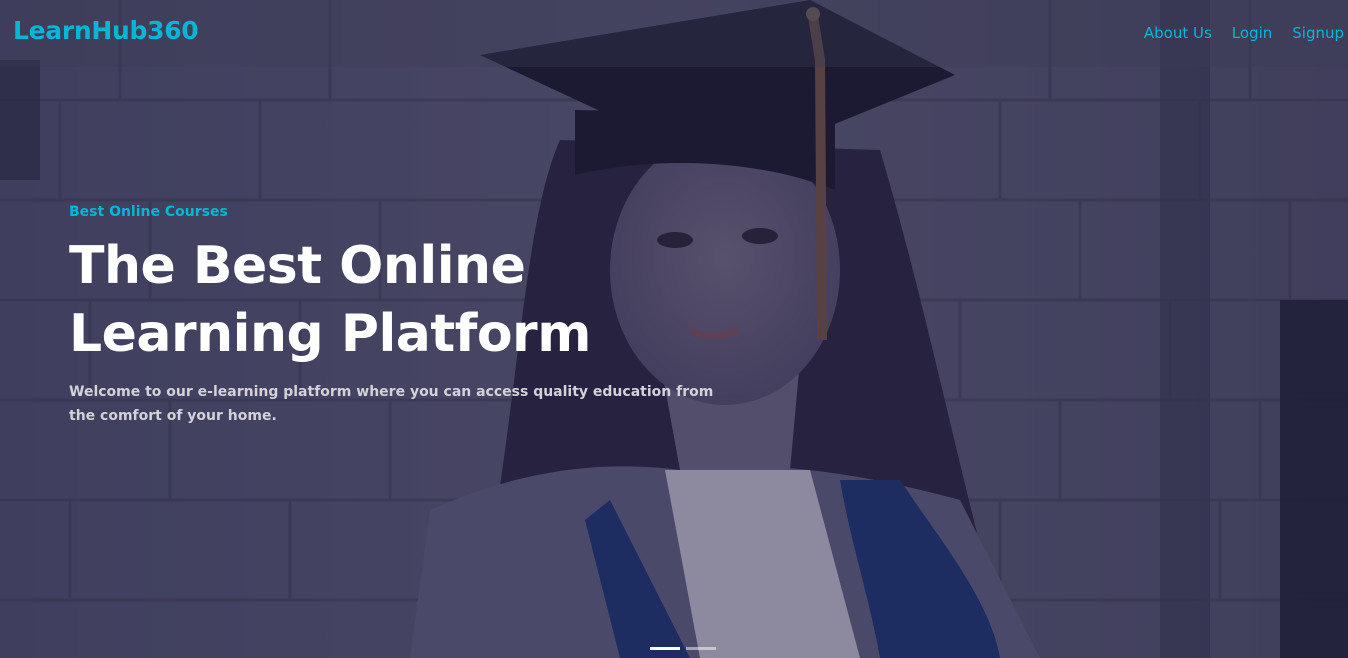 The height and width of the screenshot is (658, 1348). I want to click on navbar: LearnHub360 About Us Login Signup, so click(674, 33).